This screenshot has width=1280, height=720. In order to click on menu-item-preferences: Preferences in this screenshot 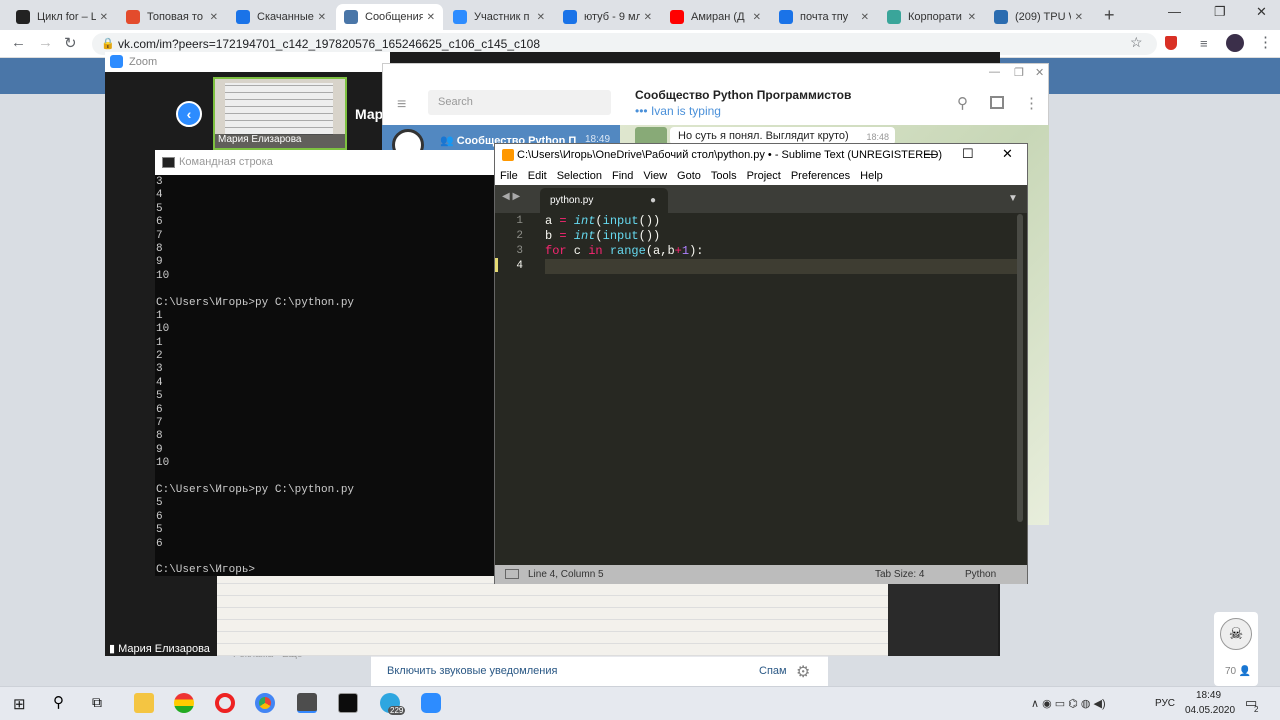, I will do `click(820, 176)`.